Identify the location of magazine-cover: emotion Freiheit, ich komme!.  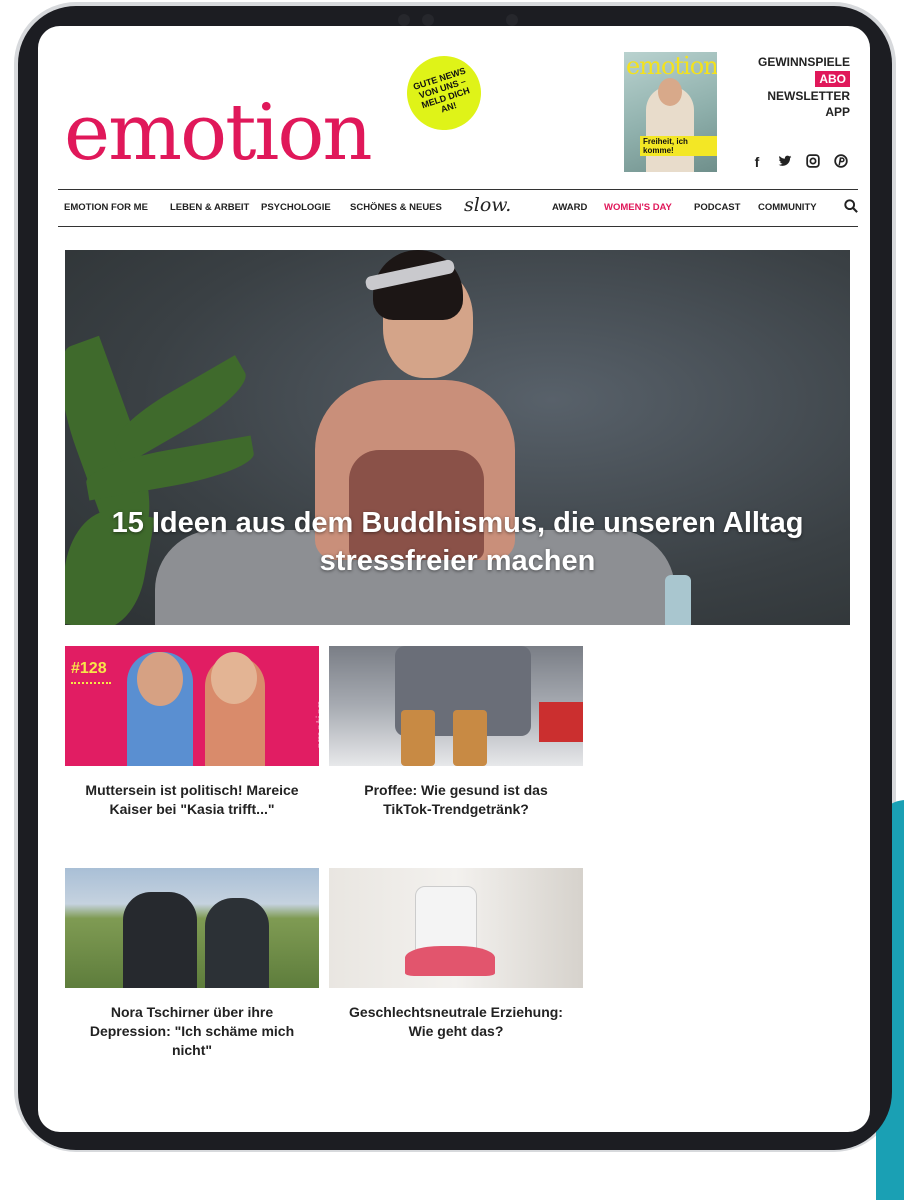
(670, 112).